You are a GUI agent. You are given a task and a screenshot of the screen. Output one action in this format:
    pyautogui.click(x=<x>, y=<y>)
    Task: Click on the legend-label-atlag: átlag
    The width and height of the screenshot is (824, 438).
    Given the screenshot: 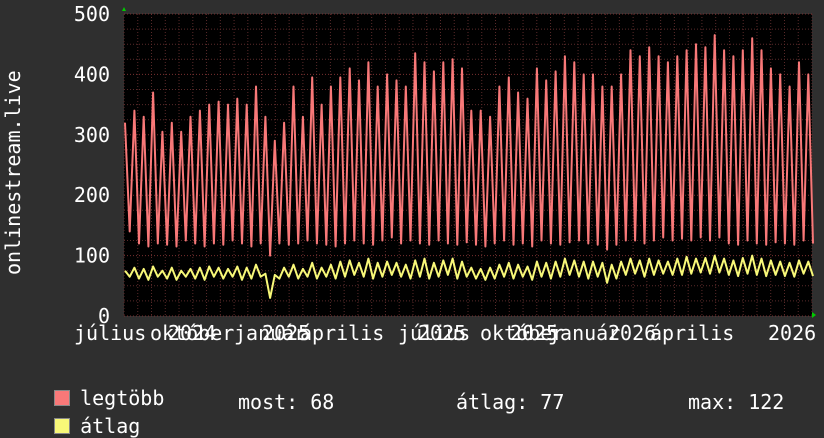 What is the action you would take?
    pyautogui.click(x=110, y=426)
    